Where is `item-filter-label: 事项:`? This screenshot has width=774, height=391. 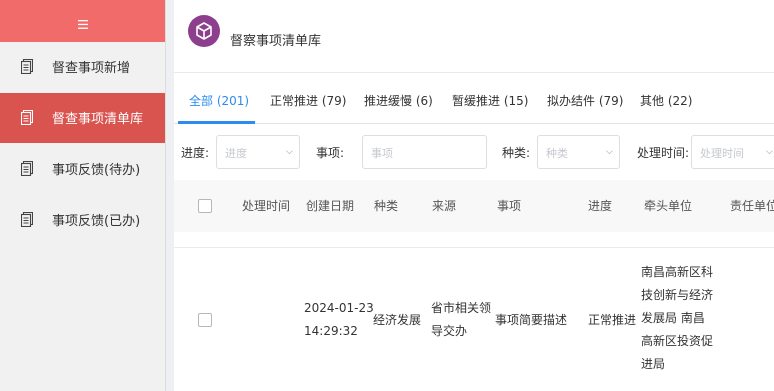
item-filter-label: 事项: is located at coordinates (330, 153).